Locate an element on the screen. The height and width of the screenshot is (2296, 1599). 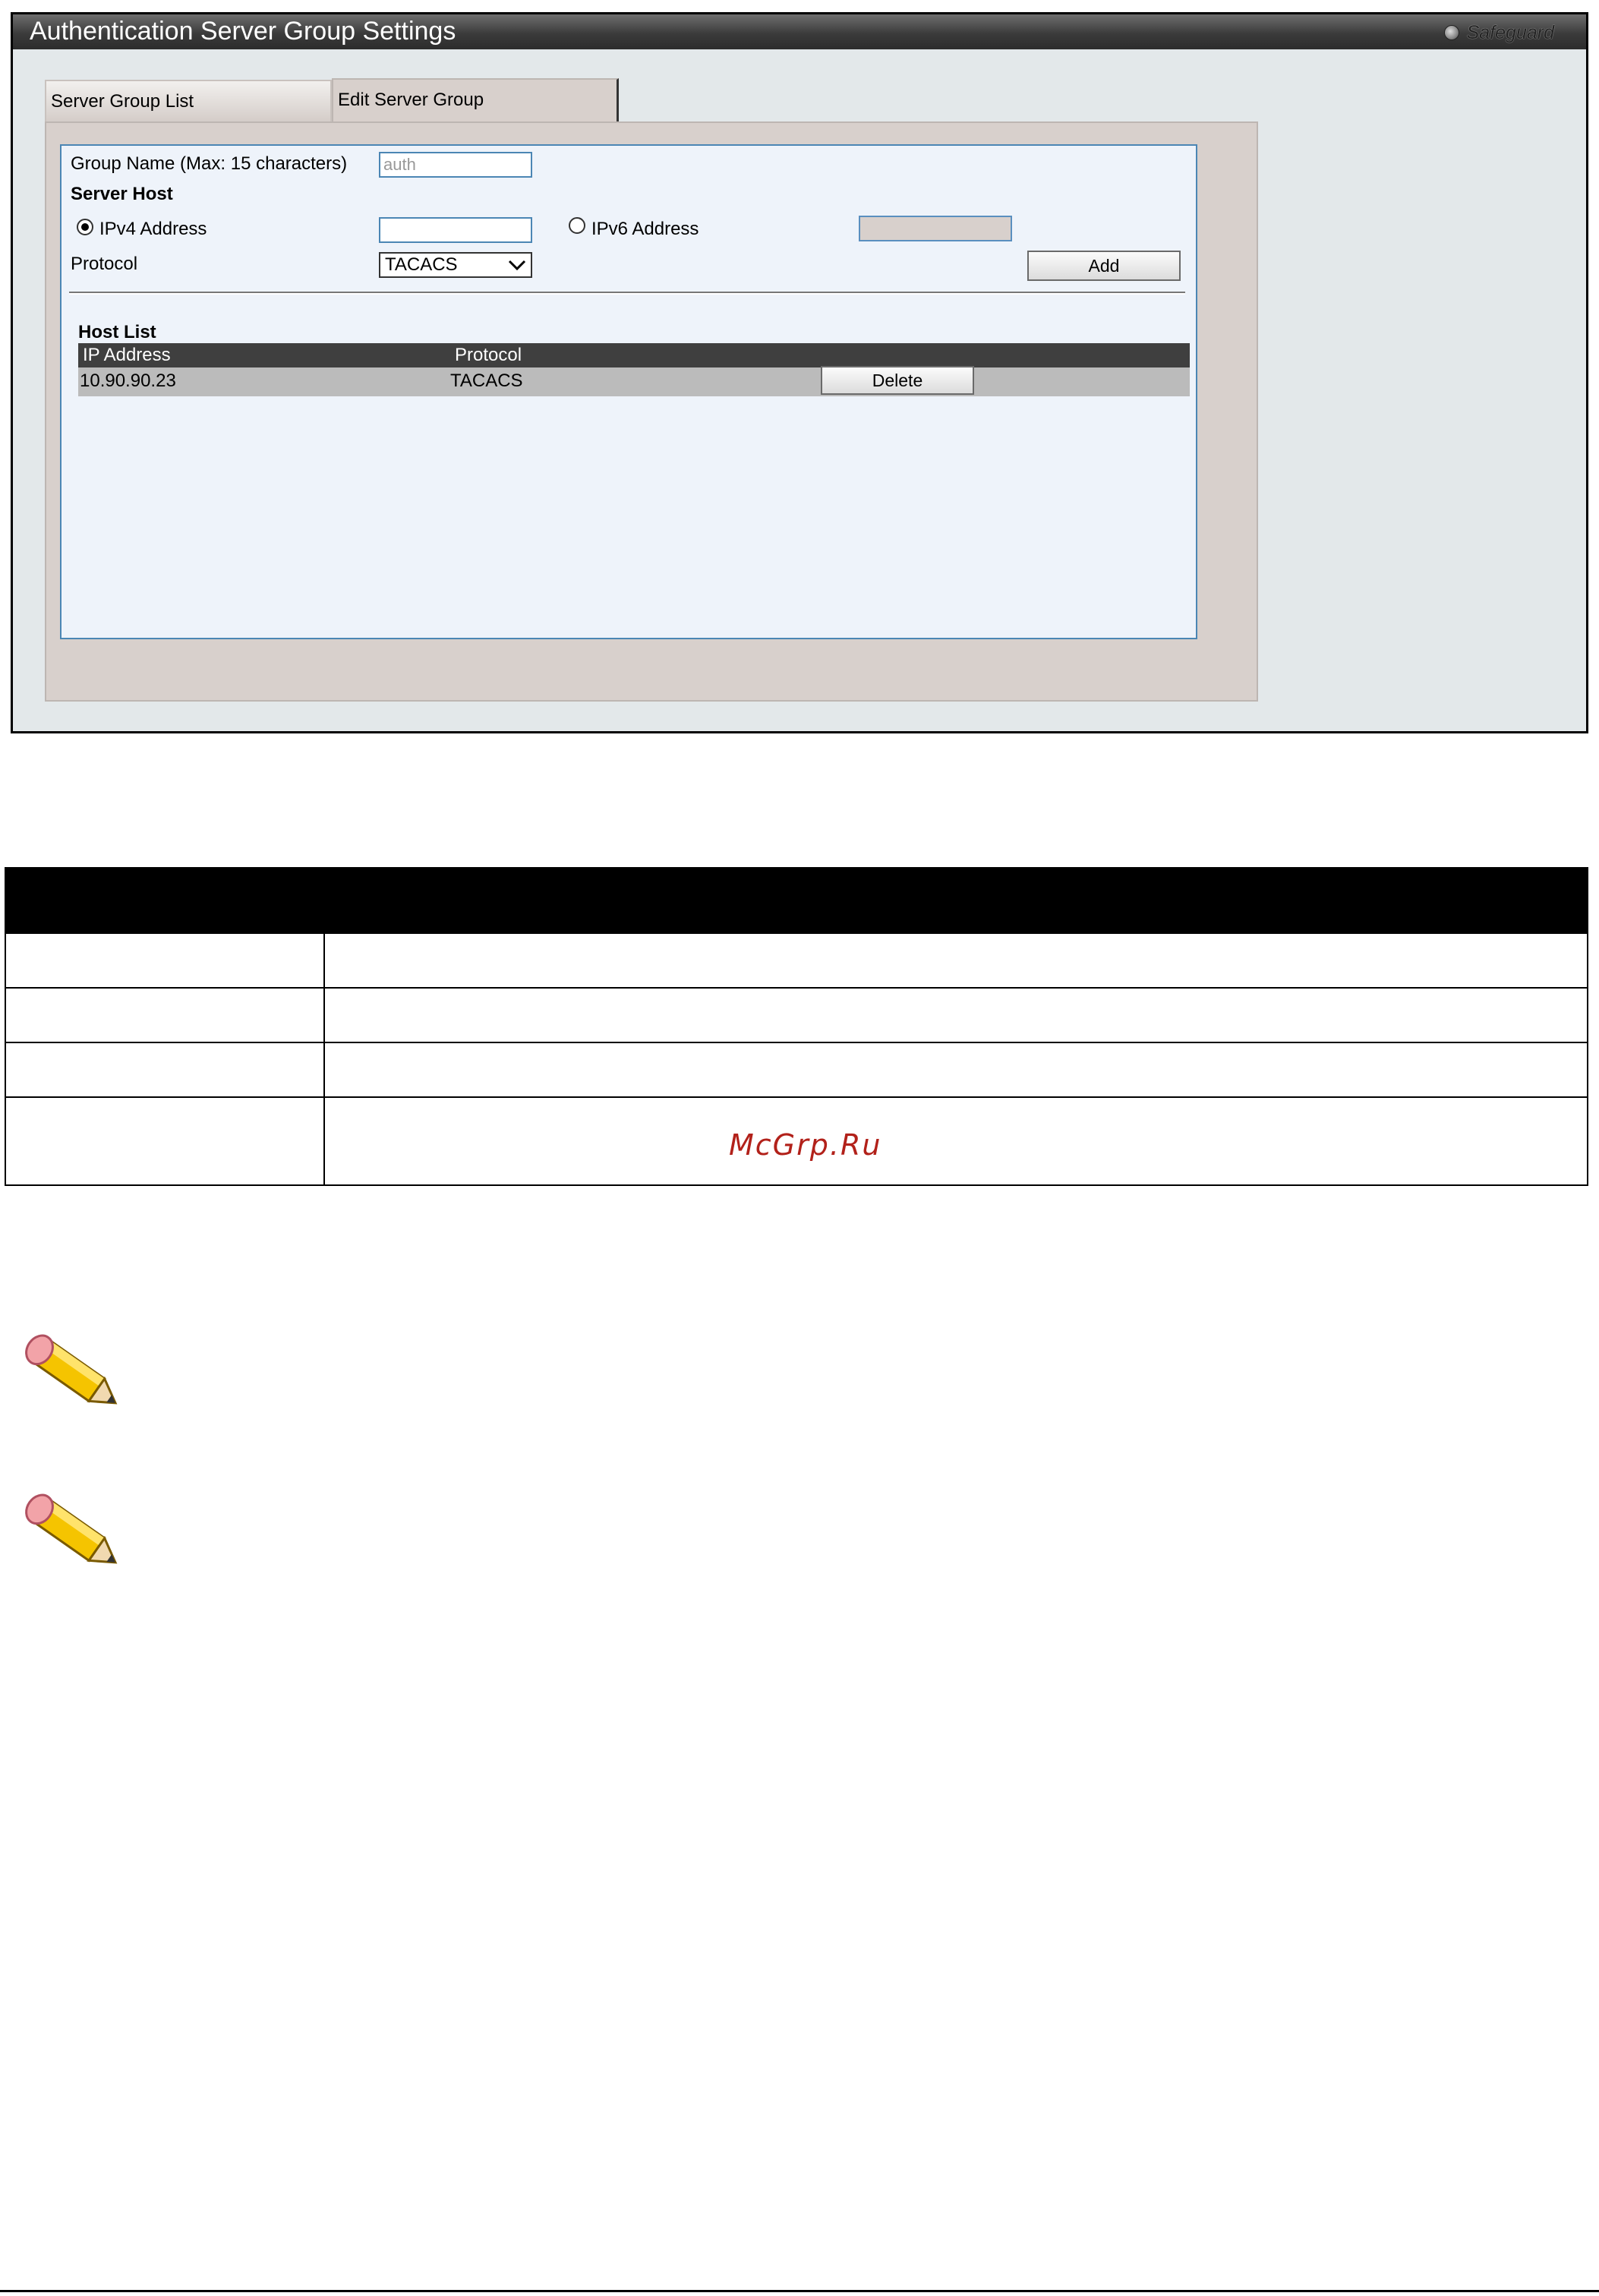
server-host-label: Server Host is located at coordinates (122, 194).